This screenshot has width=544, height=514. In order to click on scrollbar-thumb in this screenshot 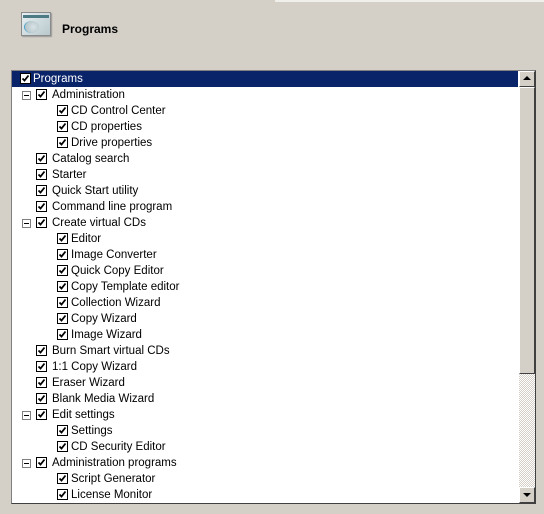, I will do `click(527, 230)`.